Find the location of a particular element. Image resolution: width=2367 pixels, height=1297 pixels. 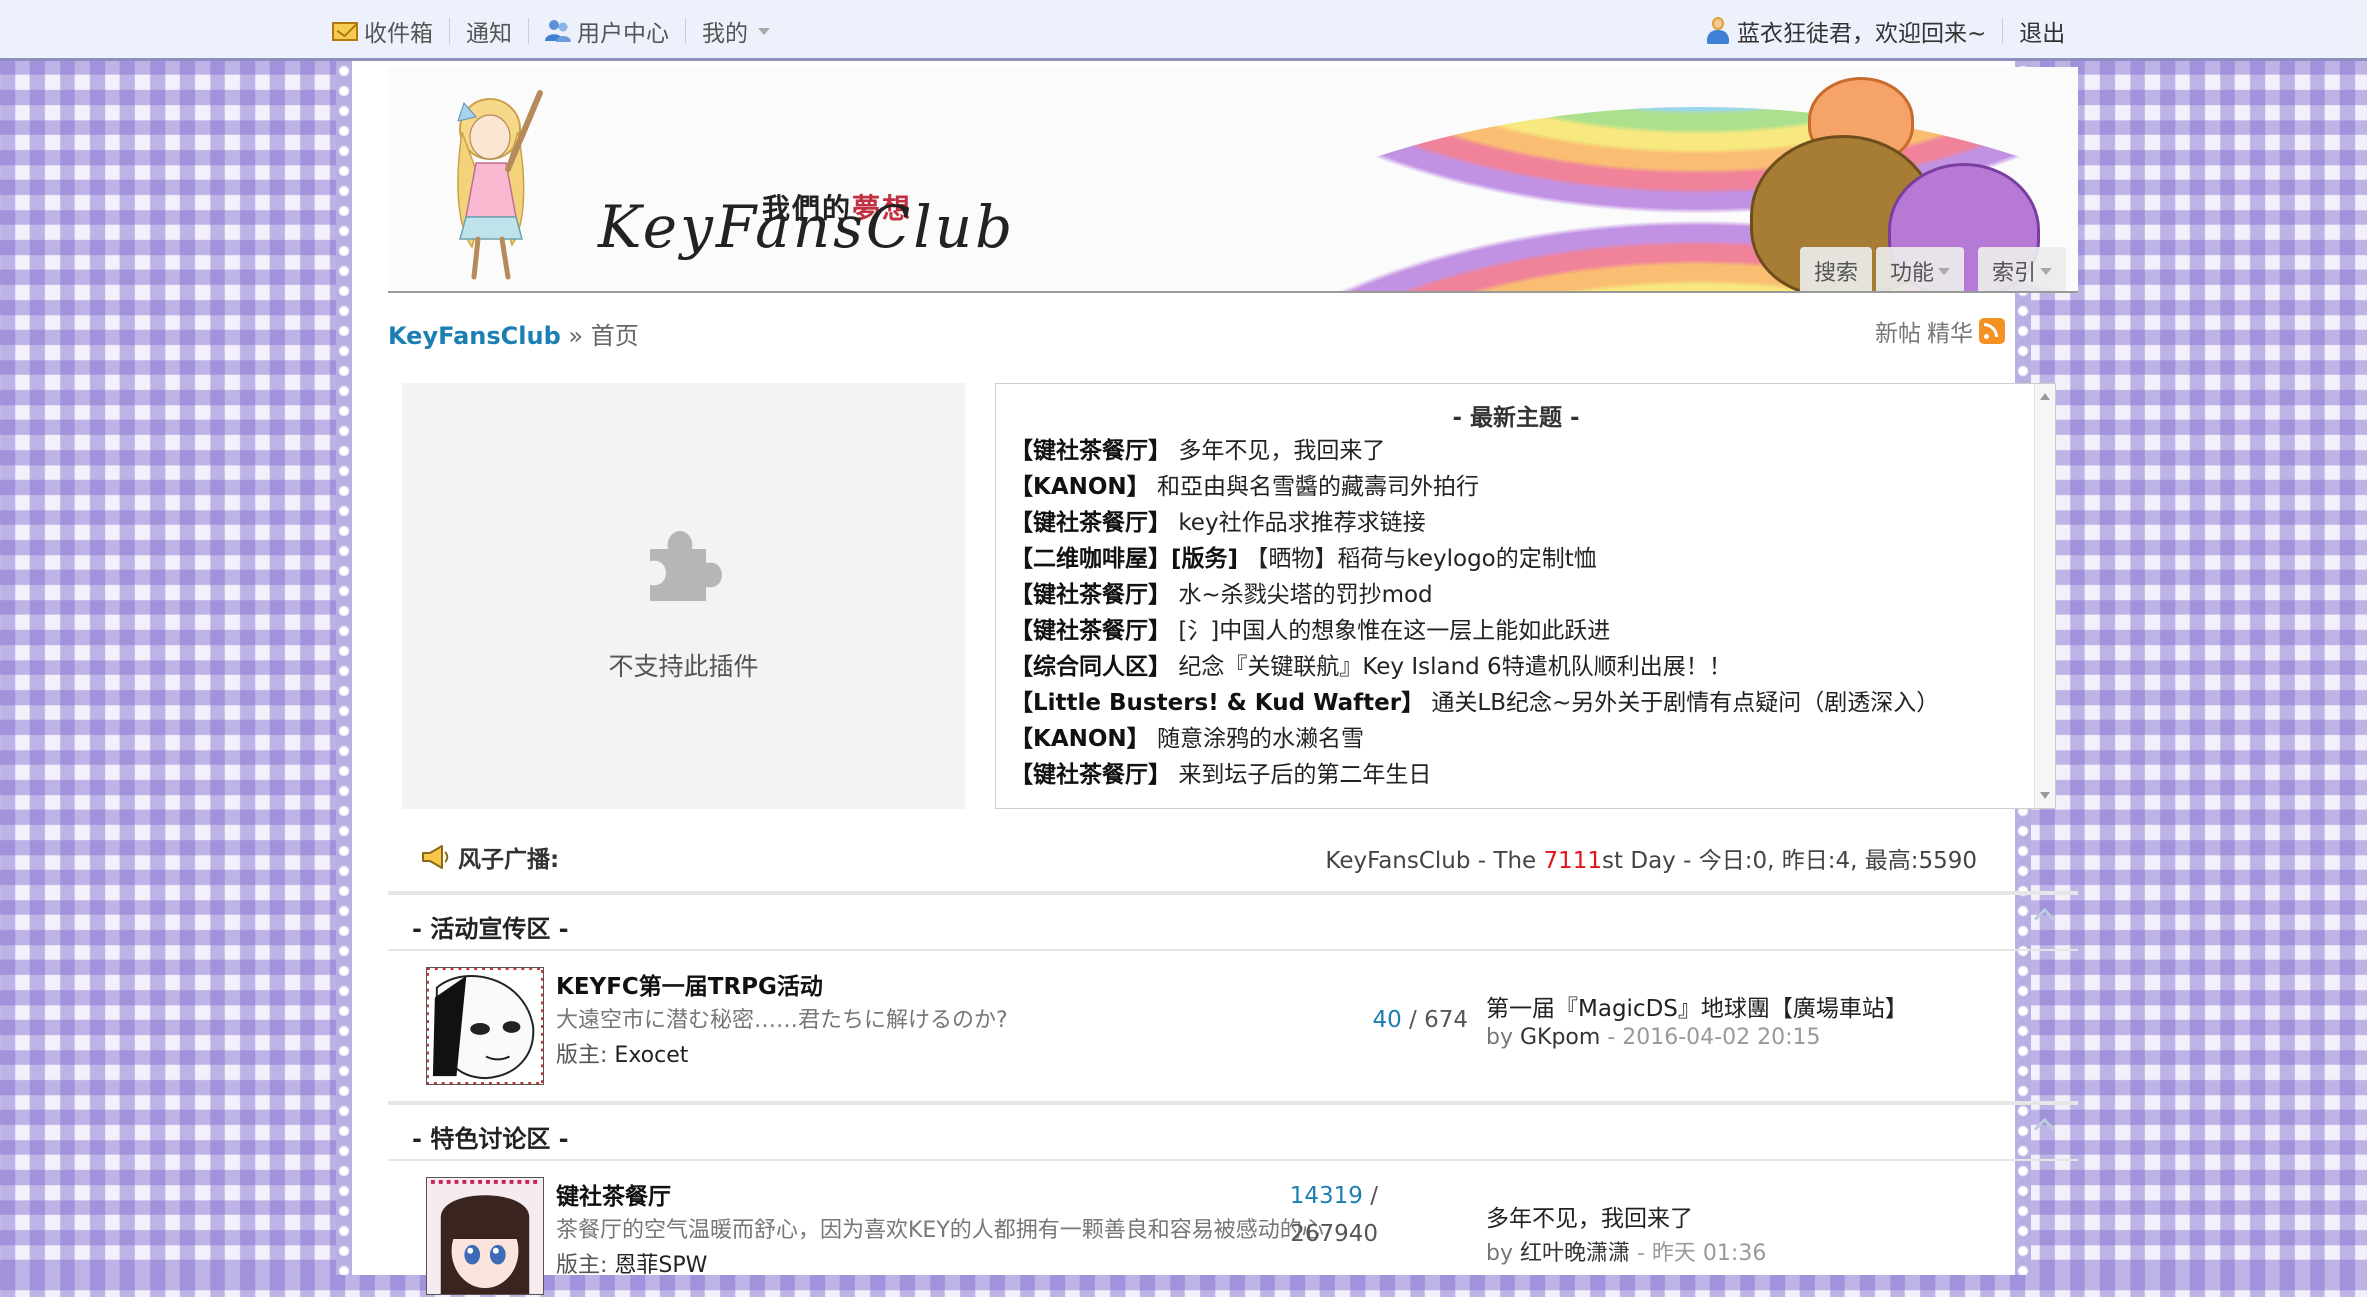

site-banner: 我們的夢想 KeyFansClub 搜索 功能 索引 is located at coordinates (1233, 180).